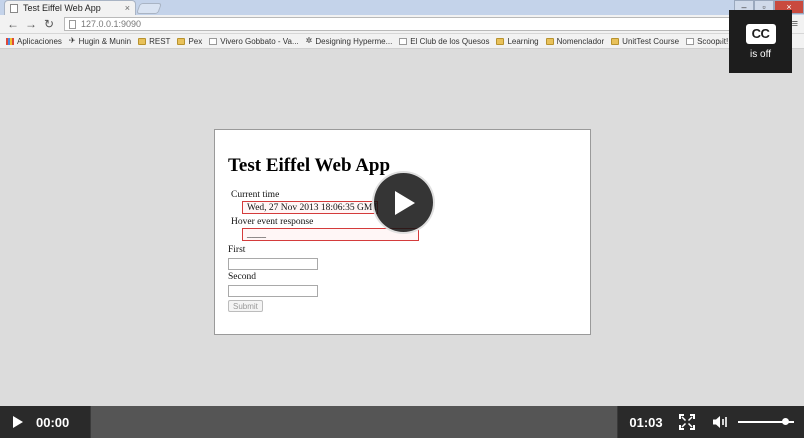 Image resolution: width=804 pixels, height=438 pixels. I want to click on new-tab-button, so click(149, 8).